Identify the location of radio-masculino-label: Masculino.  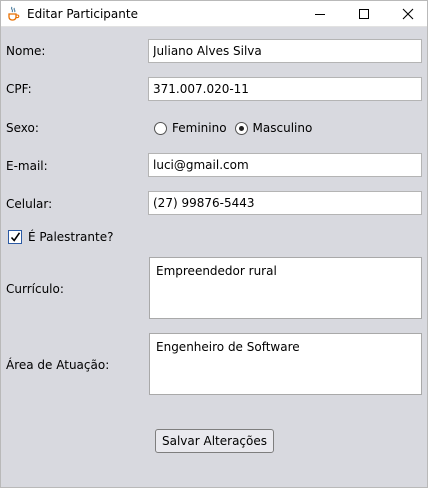
(283, 128).